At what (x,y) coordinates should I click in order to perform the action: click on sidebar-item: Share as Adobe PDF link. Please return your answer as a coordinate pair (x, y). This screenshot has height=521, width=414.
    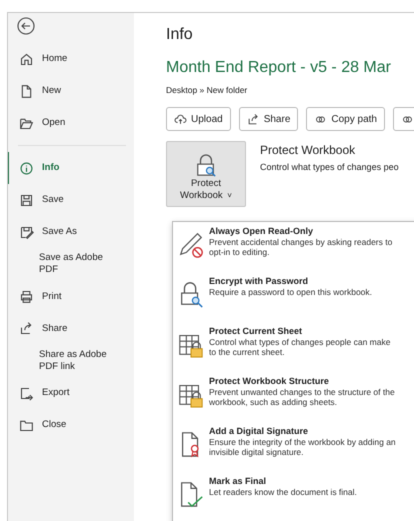
    Looking at the image, I should click on (63, 361).